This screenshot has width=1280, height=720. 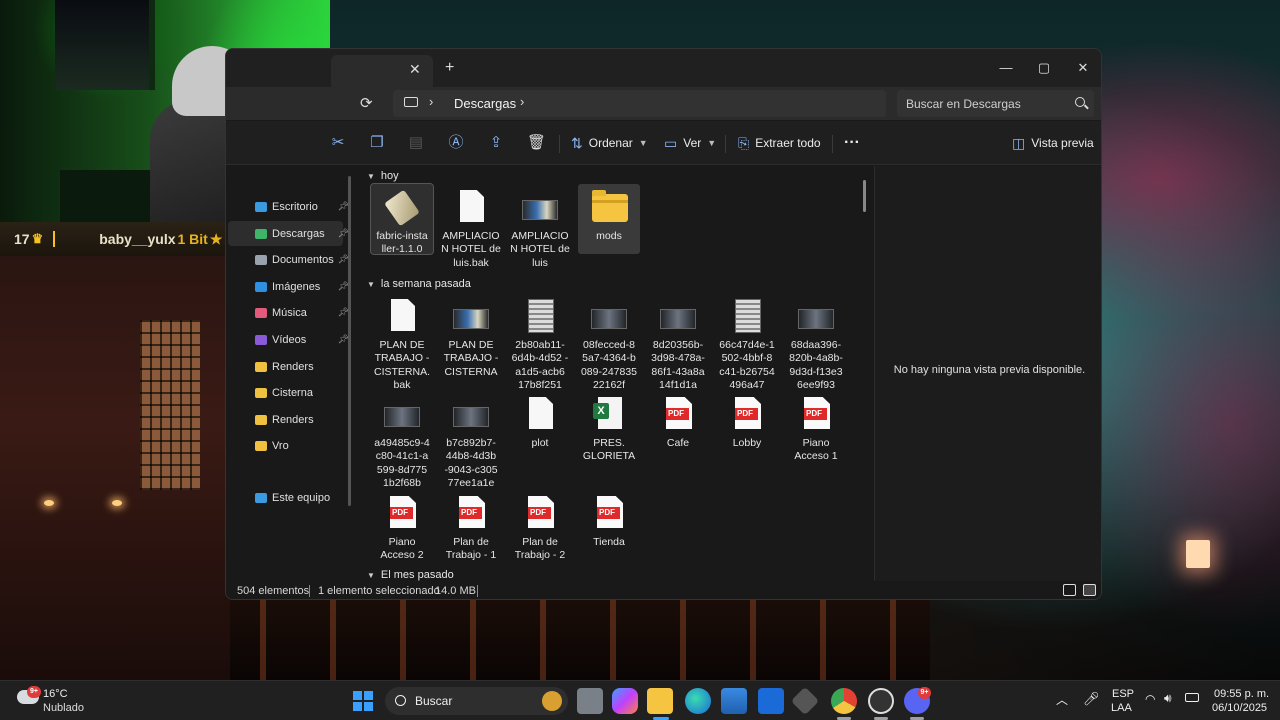 What do you see at coordinates (986, 103) in the screenshot?
I see `search-input` at bounding box center [986, 103].